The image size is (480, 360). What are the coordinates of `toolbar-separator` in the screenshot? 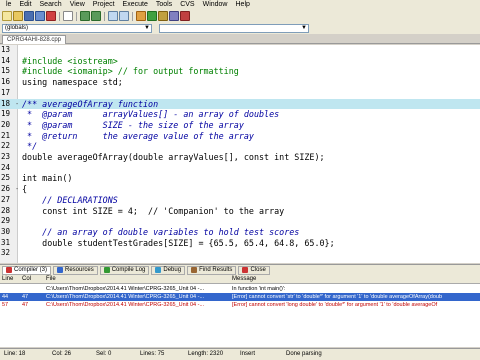 It's located at (104, 16).